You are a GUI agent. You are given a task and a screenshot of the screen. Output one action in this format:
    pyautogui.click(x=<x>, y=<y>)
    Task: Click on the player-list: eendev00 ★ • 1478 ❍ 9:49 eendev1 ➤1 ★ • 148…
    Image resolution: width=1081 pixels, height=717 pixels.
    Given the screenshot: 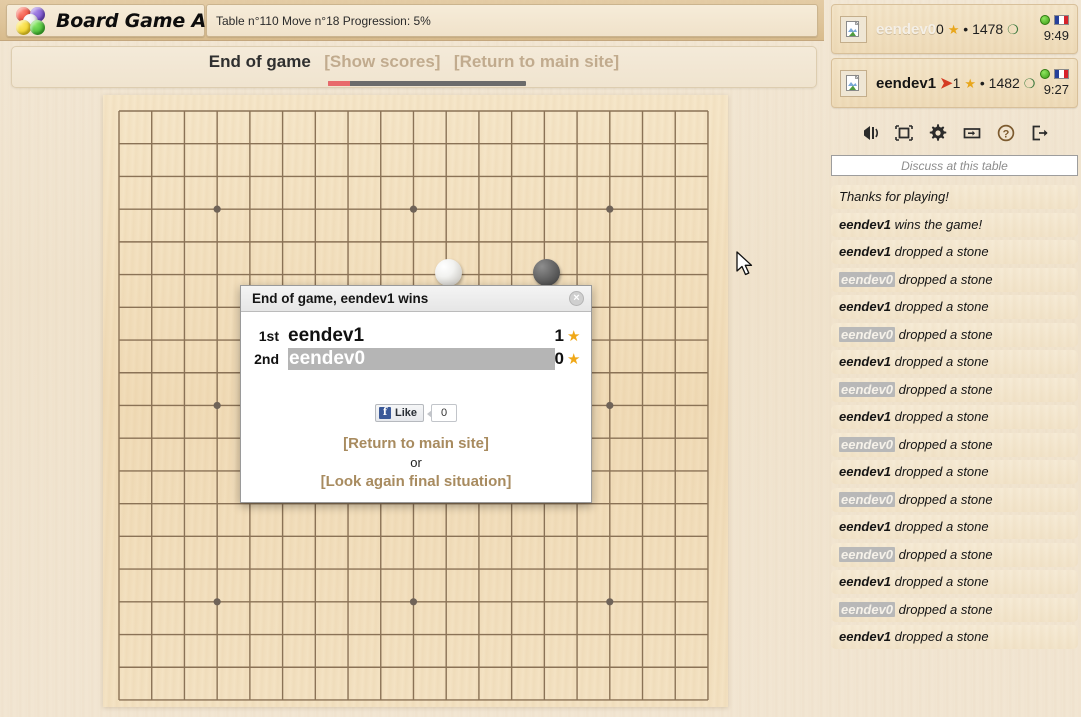 What is the action you would take?
    pyautogui.click(x=954, y=56)
    